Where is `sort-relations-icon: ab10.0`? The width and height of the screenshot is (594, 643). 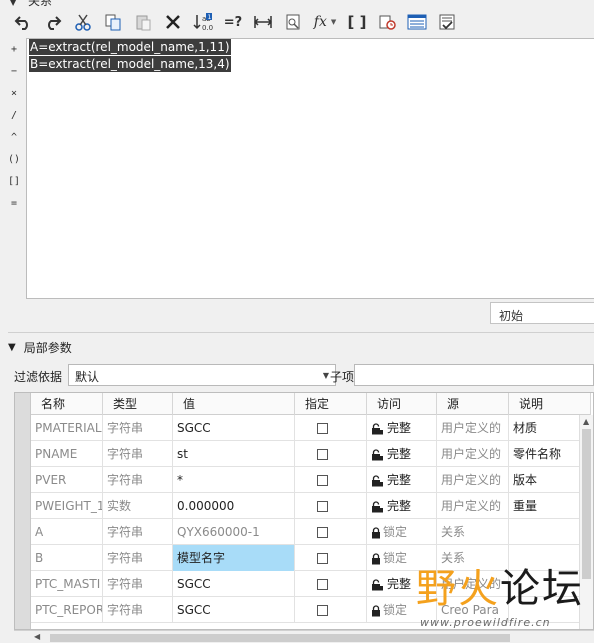
sort-relations-icon: ab10.0 is located at coordinates (203, 22).